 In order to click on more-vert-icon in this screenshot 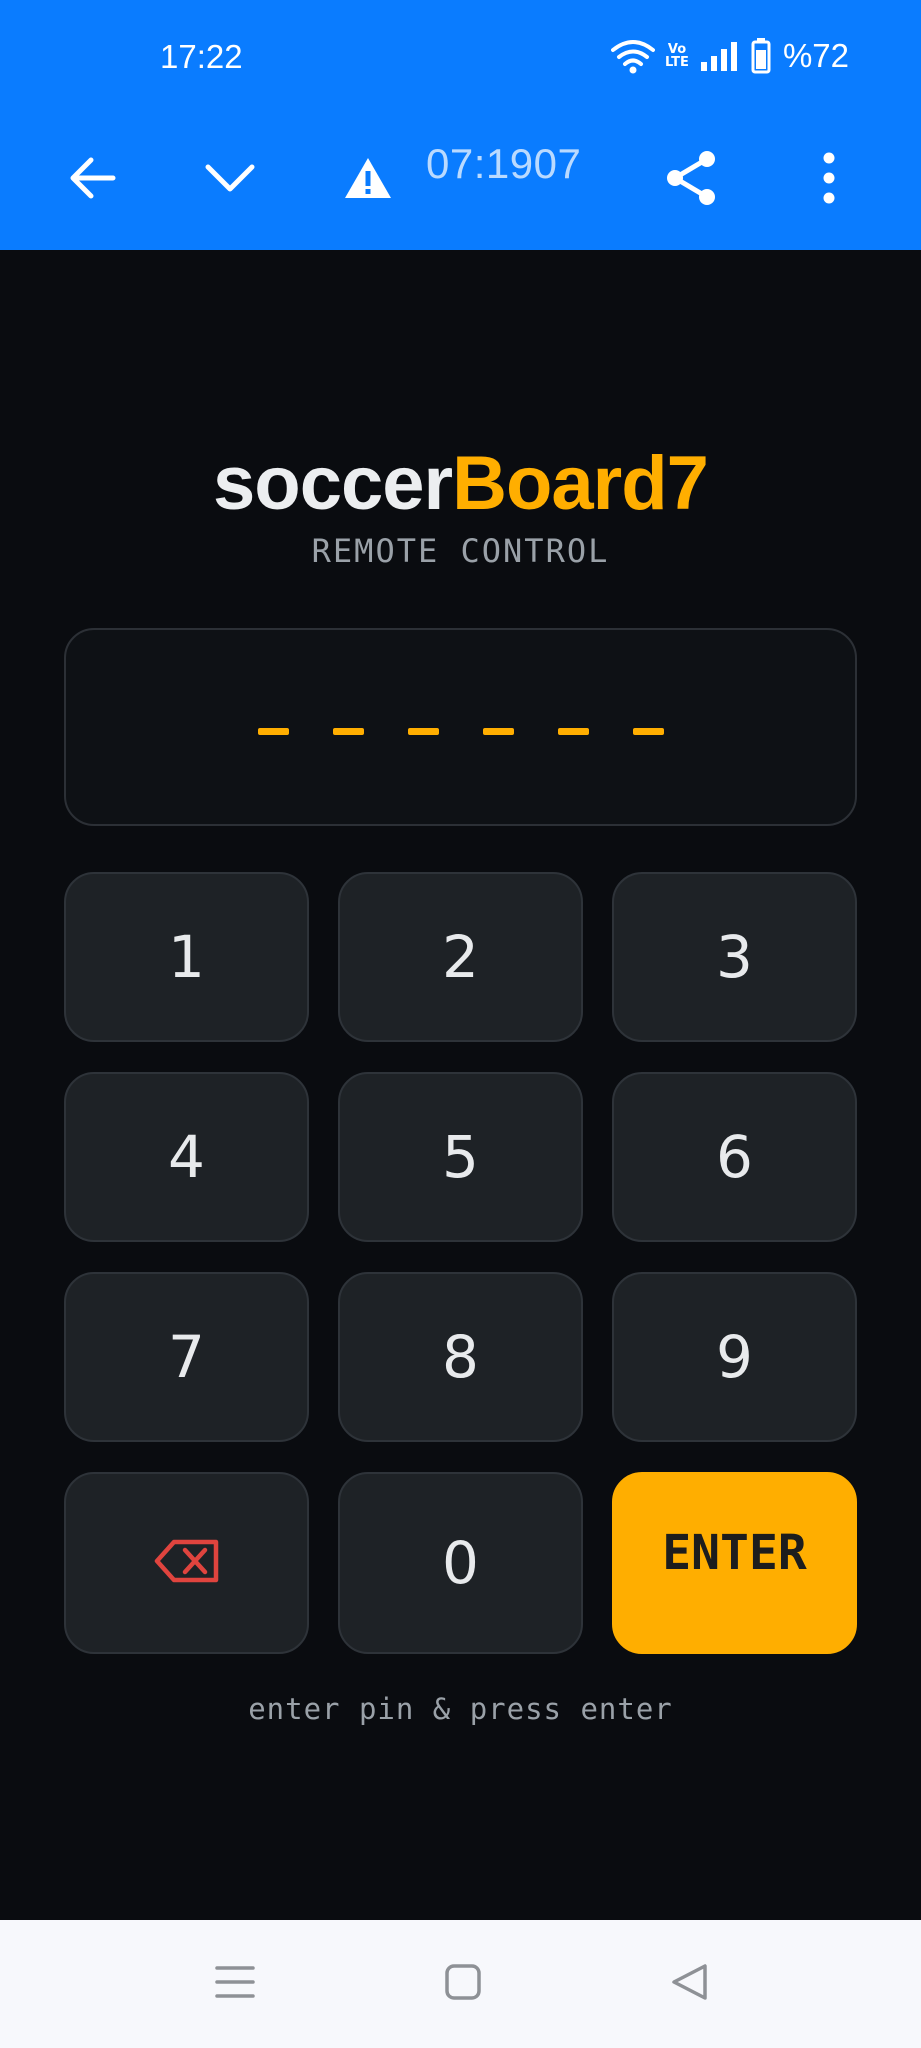, I will do `click(829, 180)`.